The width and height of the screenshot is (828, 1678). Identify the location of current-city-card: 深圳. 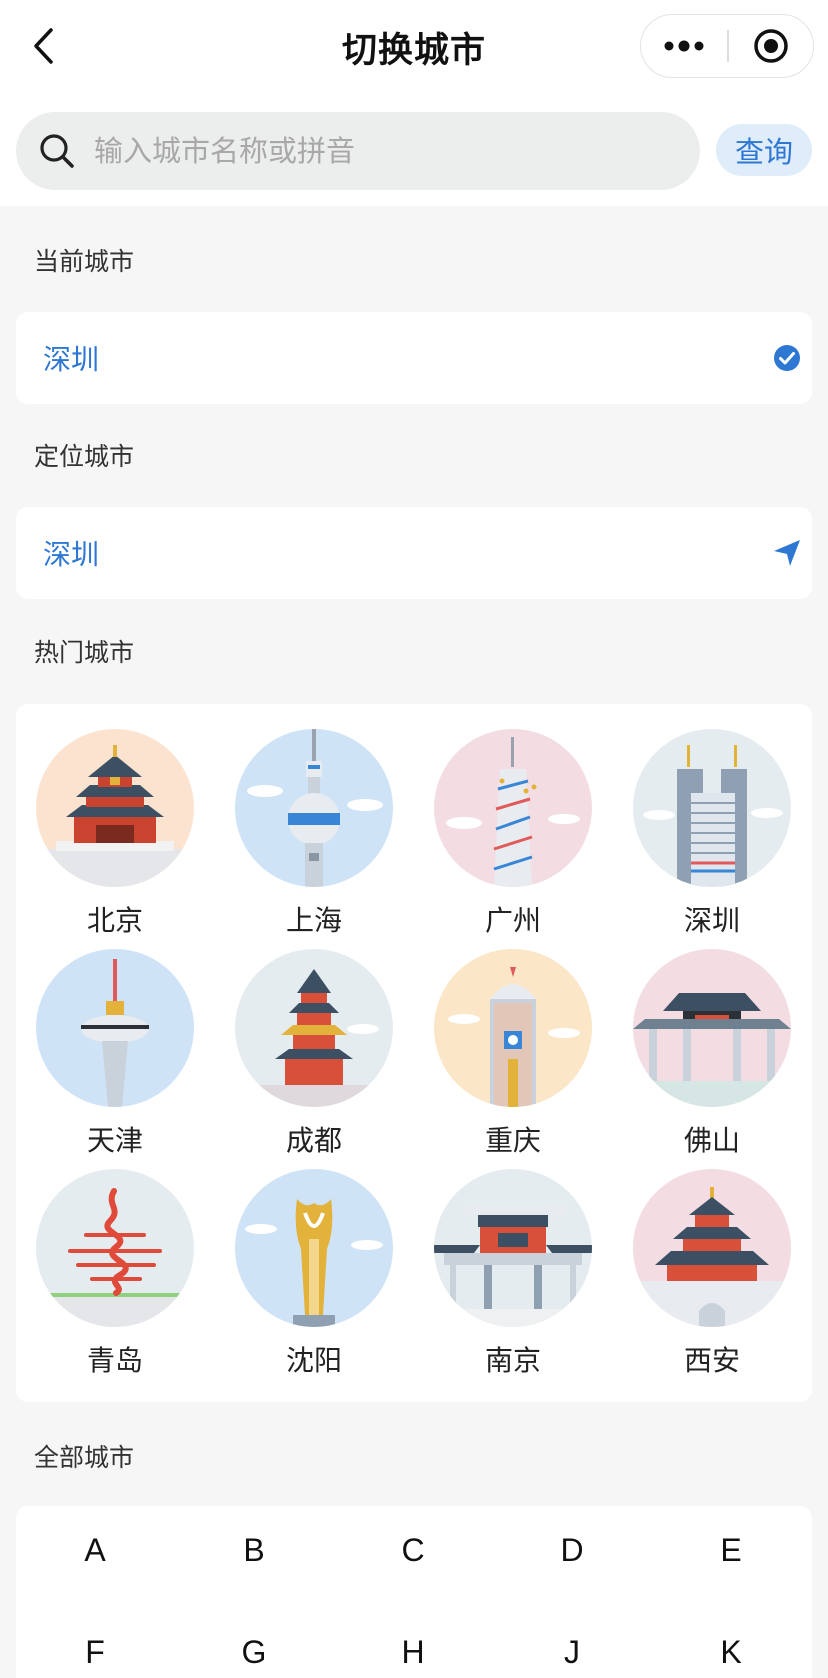
(414, 358).